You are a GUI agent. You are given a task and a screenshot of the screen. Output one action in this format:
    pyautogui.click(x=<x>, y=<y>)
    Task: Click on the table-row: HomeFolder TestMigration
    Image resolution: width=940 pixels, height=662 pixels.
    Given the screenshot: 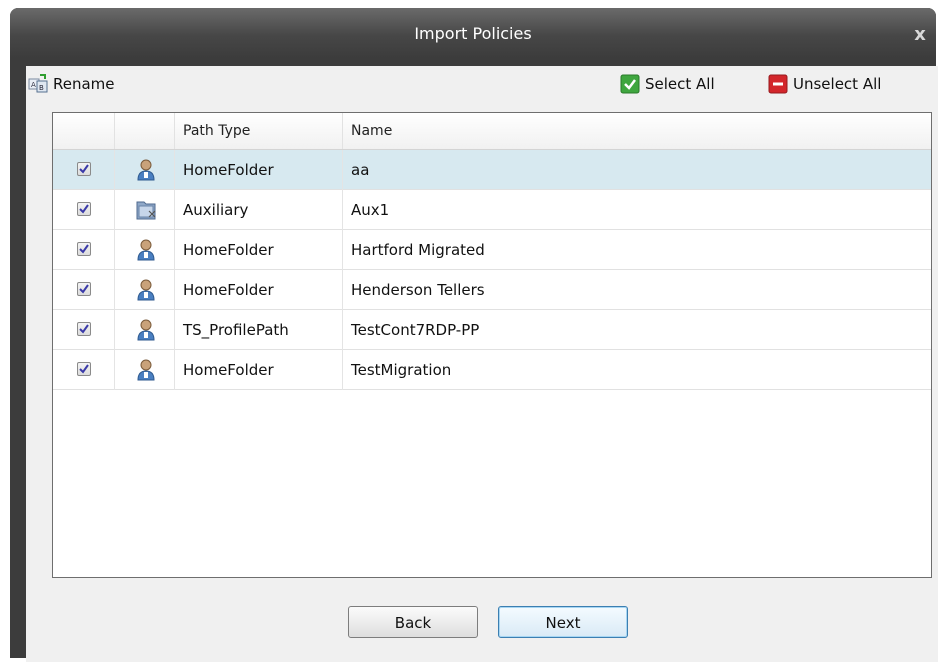 What is the action you would take?
    pyautogui.click(x=492, y=370)
    